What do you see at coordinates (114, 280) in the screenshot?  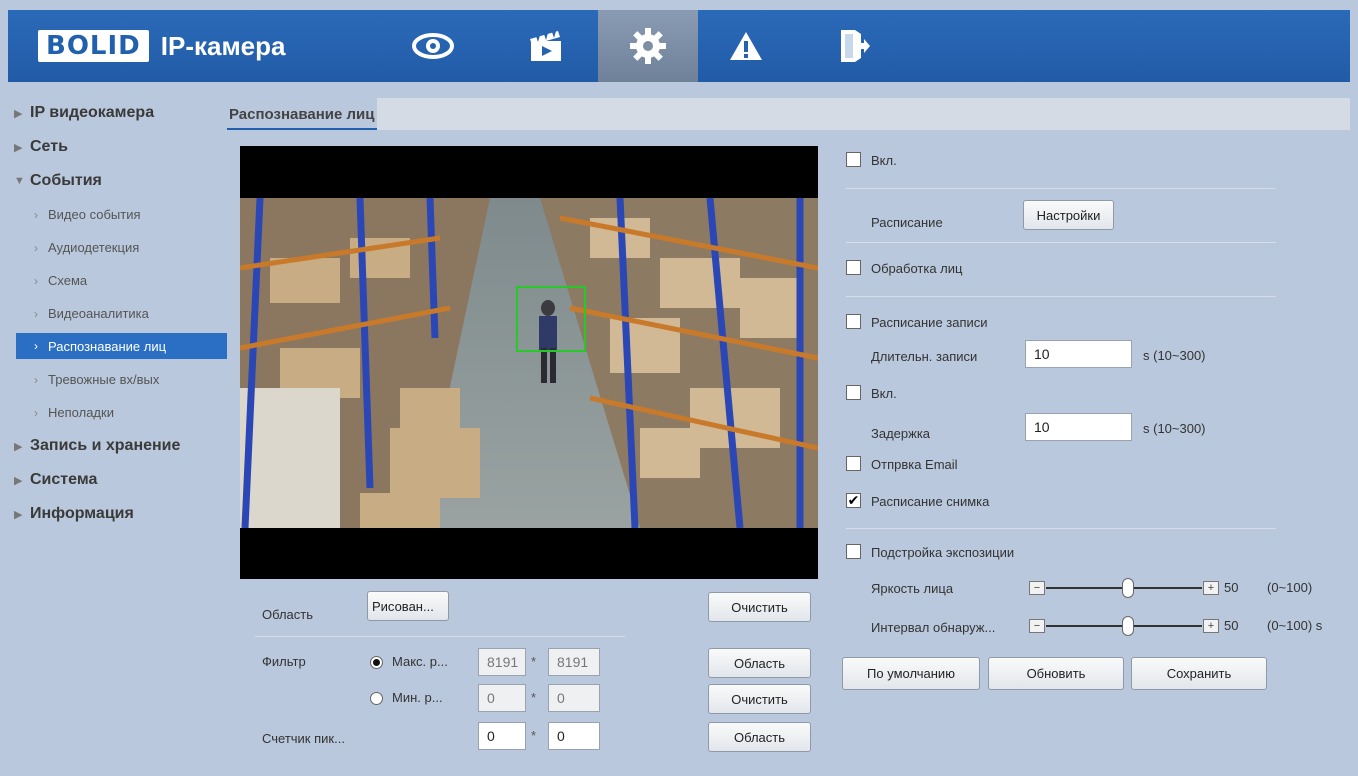 I see `sidebar-item-scheme: › Схема` at bounding box center [114, 280].